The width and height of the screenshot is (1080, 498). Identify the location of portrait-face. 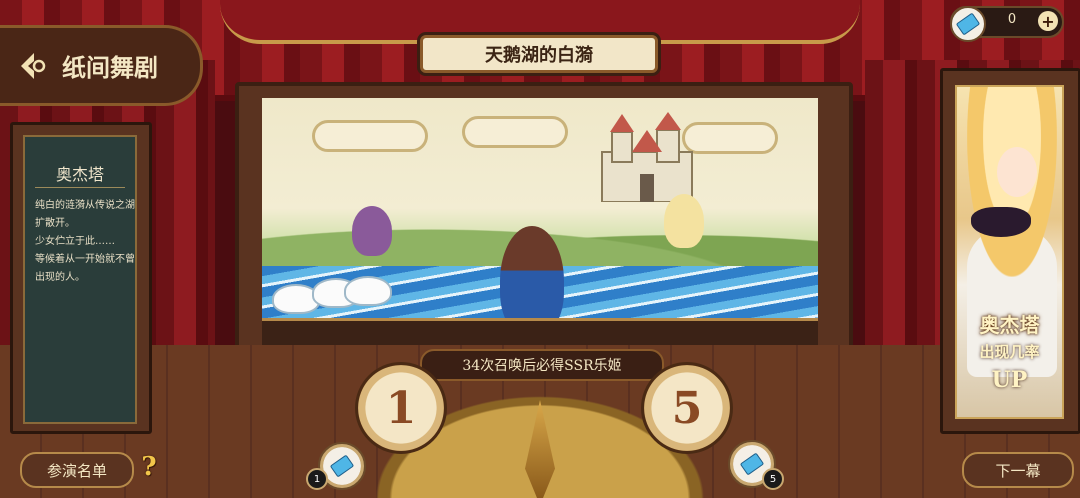
(1017, 172).